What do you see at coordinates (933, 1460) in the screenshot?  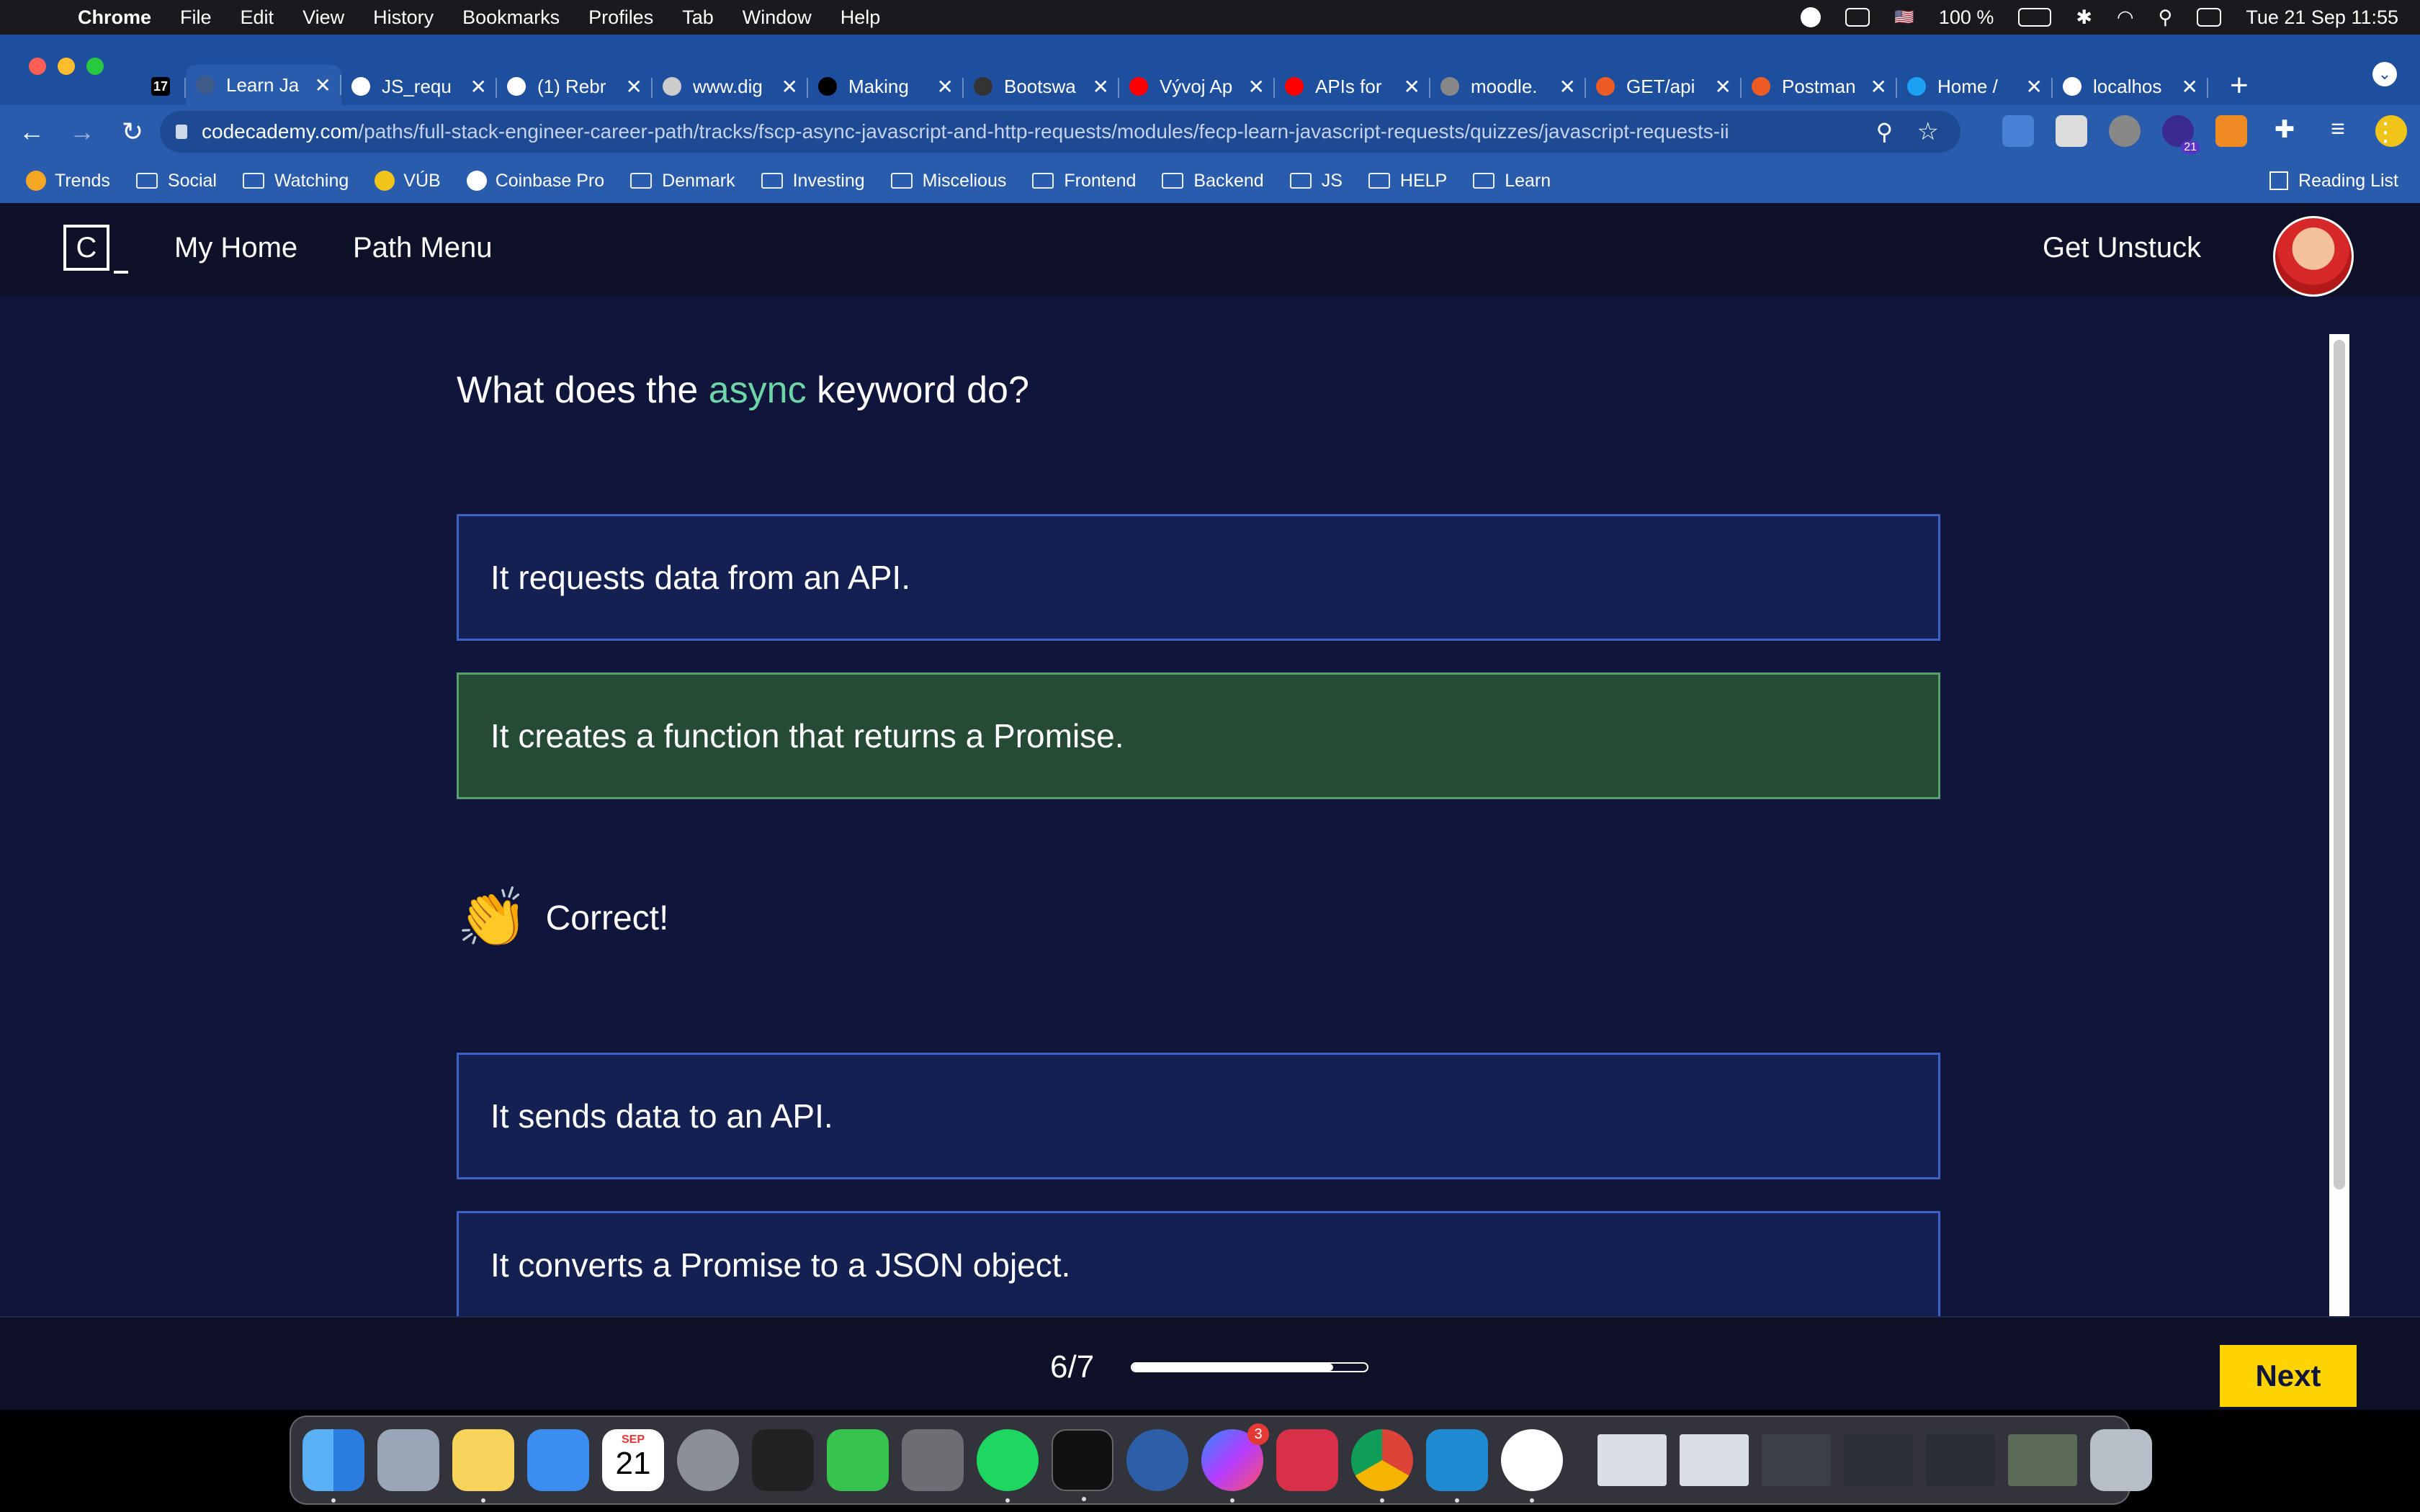 I see `calculator-icon` at bounding box center [933, 1460].